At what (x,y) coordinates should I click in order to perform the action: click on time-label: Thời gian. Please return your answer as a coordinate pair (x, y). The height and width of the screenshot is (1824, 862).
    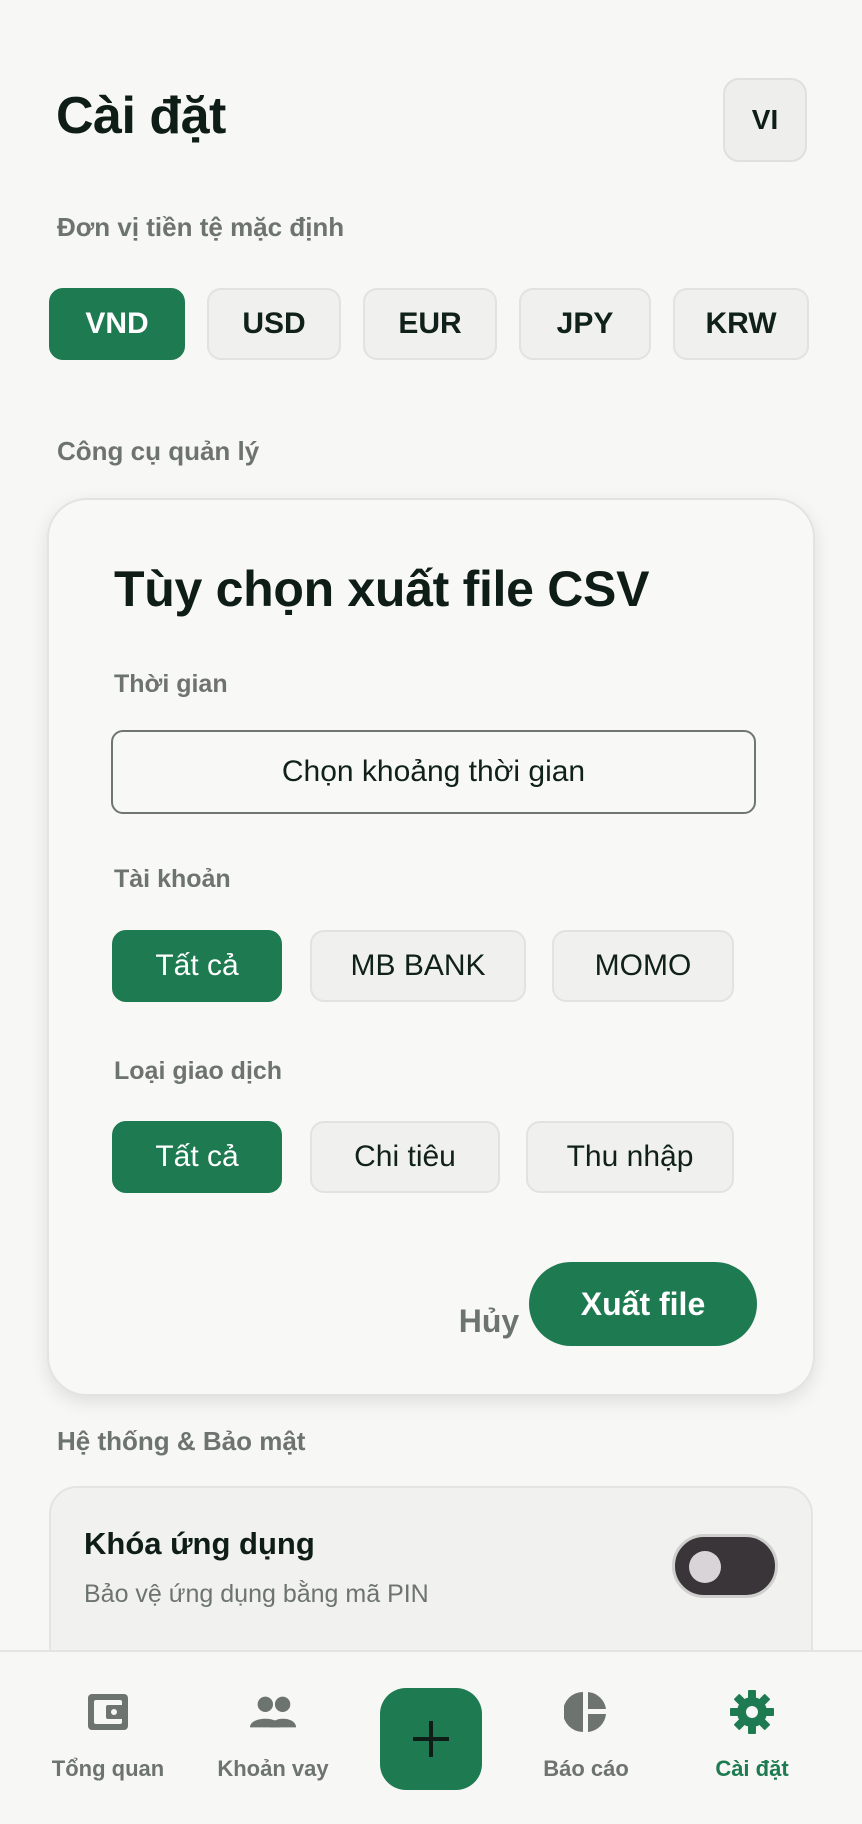
    Looking at the image, I should click on (171, 684).